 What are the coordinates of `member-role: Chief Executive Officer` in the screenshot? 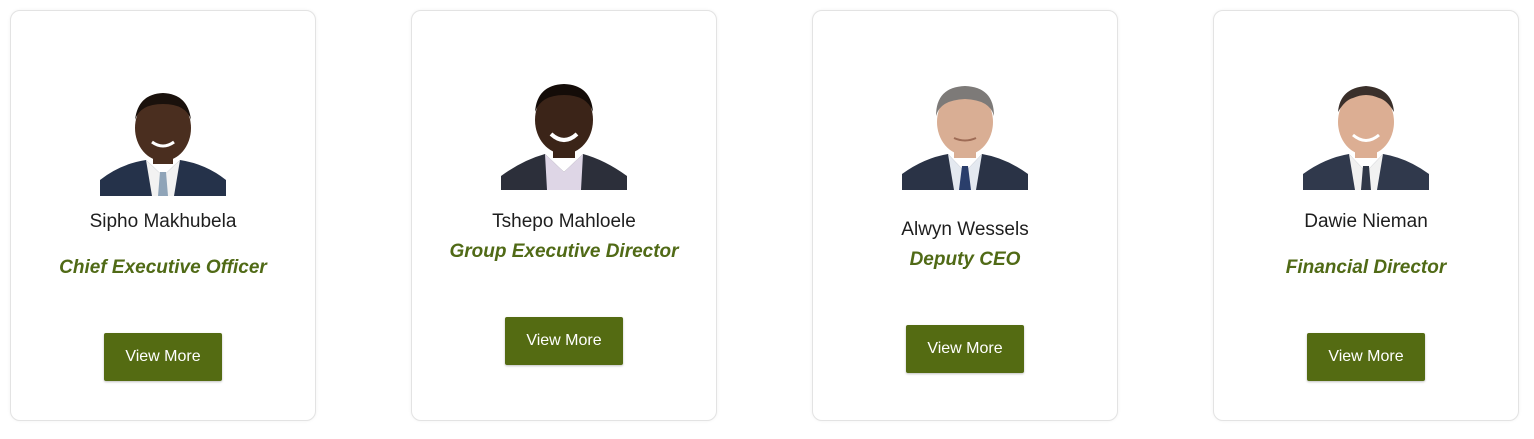 It's located at (163, 267).